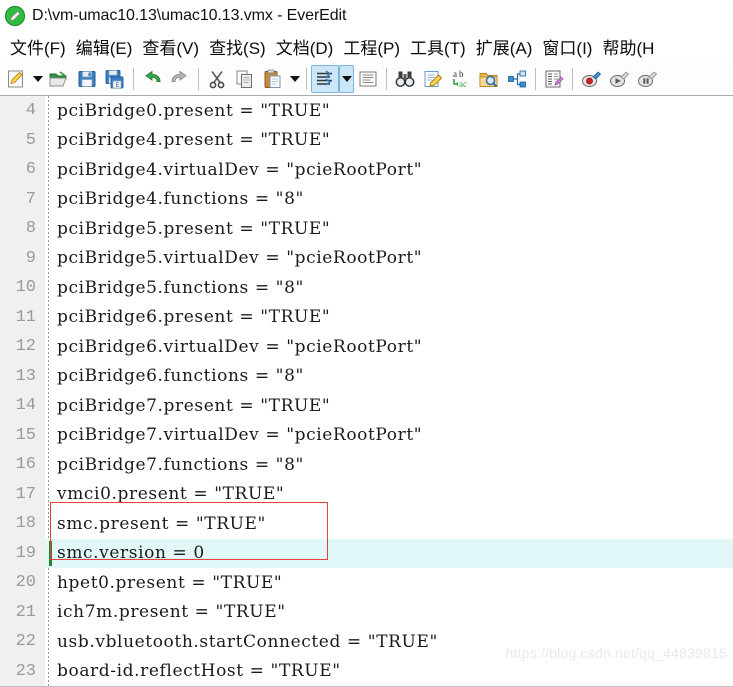 The width and height of the screenshot is (733, 687). What do you see at coordinates (461, 74) in the screenshot?
I see `svg-text: b` at bounding box center [461, 74].